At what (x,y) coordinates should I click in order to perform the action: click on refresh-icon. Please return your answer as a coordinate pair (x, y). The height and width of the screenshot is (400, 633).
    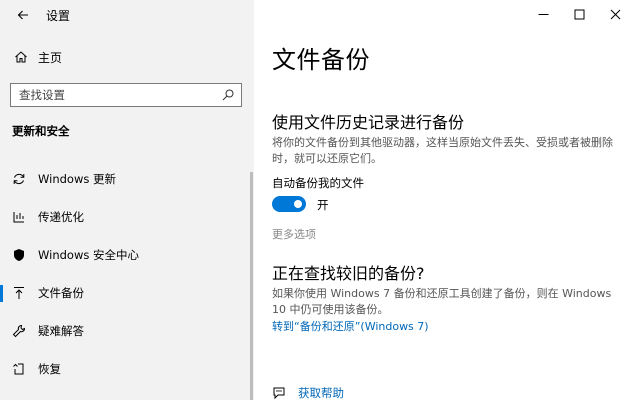
    Looking at the image, I should click on (19, 179).